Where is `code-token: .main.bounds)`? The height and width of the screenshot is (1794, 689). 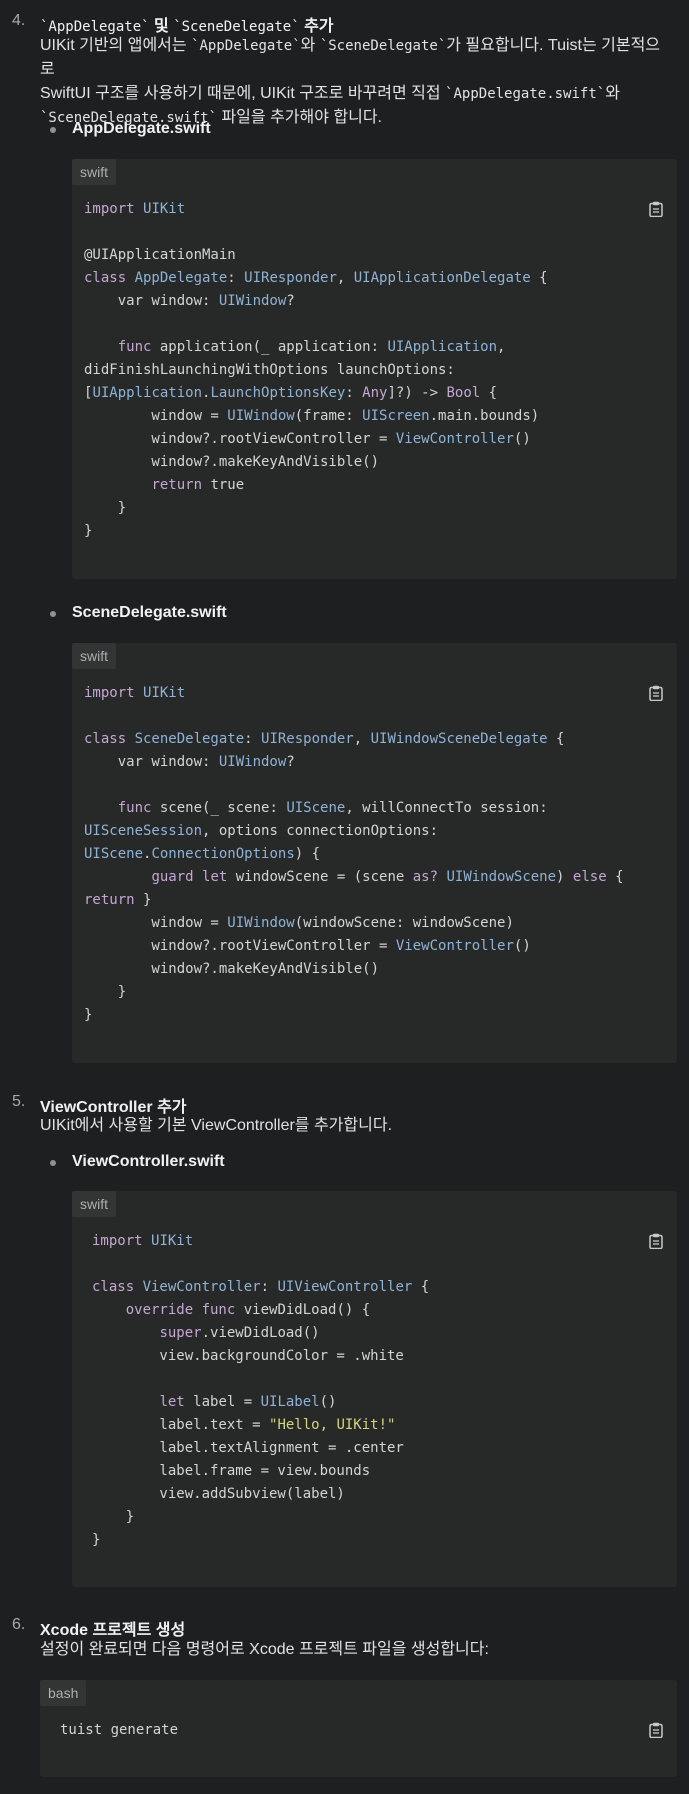
code-token: .main.bounds) is located at coordinates (484, 416).